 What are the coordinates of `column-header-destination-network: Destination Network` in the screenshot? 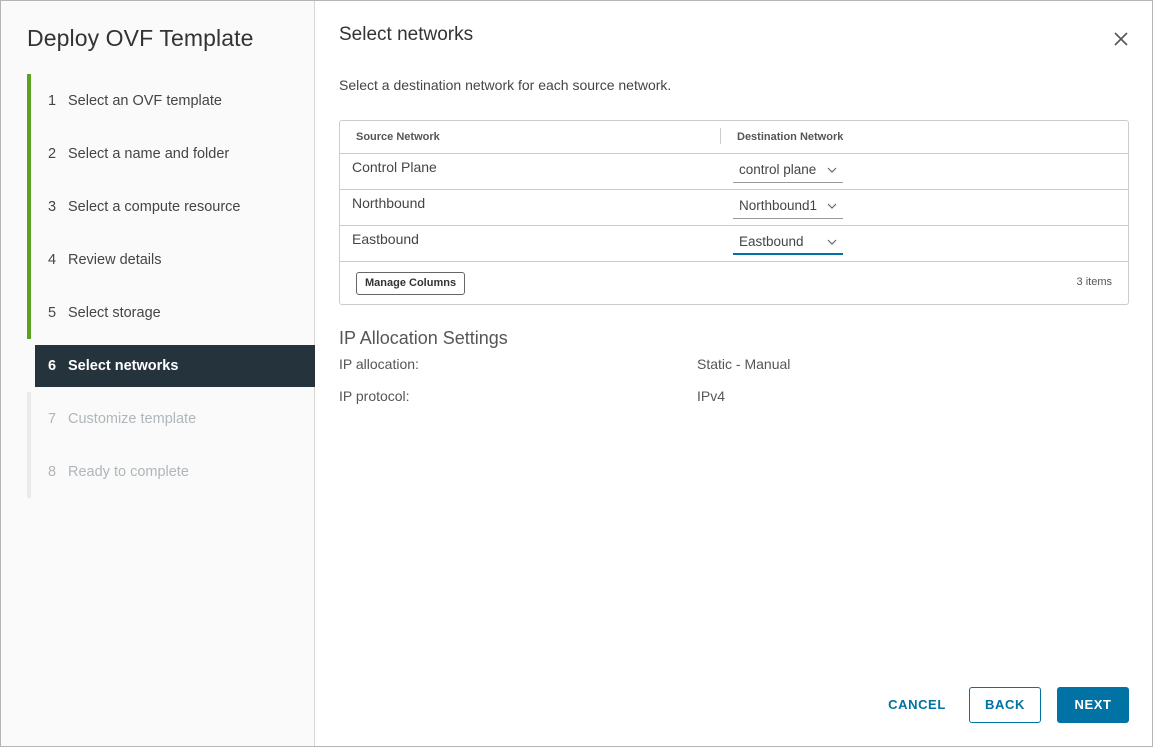 It's located at (782, 137).